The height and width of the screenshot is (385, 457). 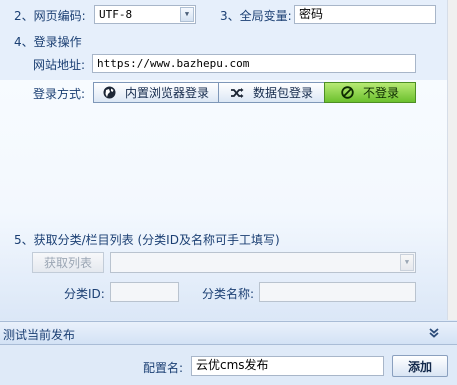 What do you see at coordinates (147, 240) in the screenshot?
I see `category-section-title: 5、获取分类/栏目列表 (分类ID及名称可手工填写)` at bounding box center [147, 240].